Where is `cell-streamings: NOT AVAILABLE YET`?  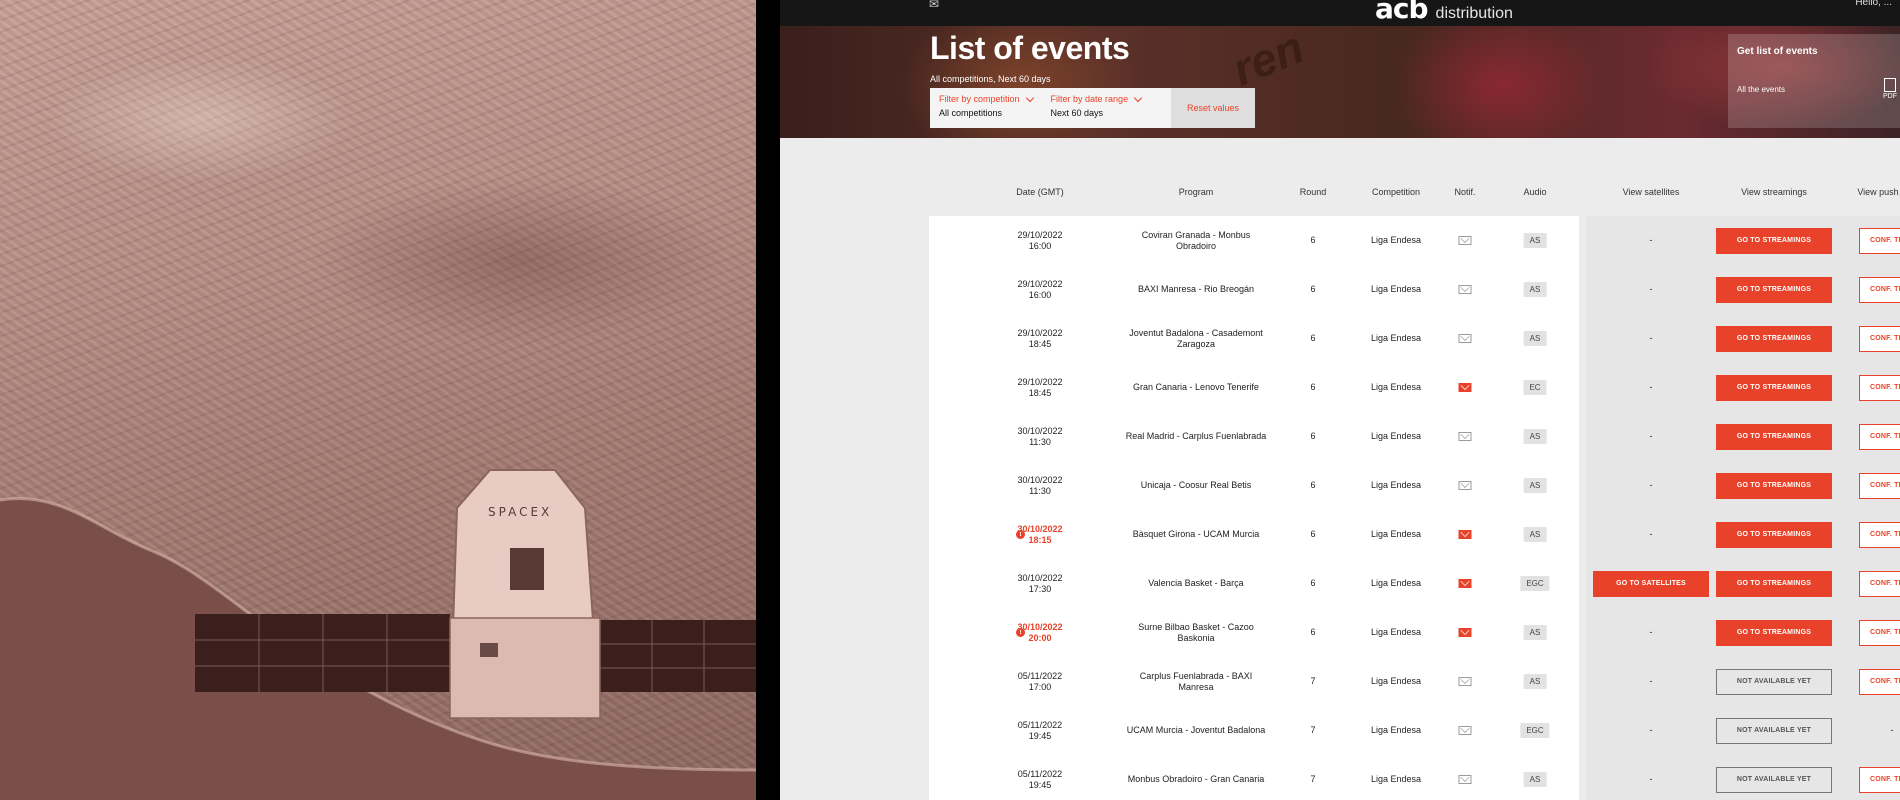 cell-streamings: NOT AVAILABLE YET is located at coordinates (1774, 730).